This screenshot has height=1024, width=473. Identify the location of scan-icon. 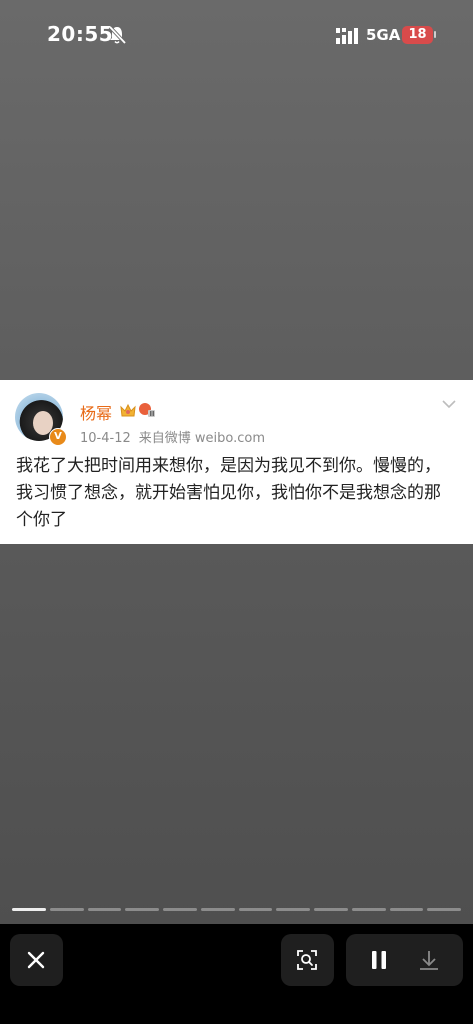
(307, 960).